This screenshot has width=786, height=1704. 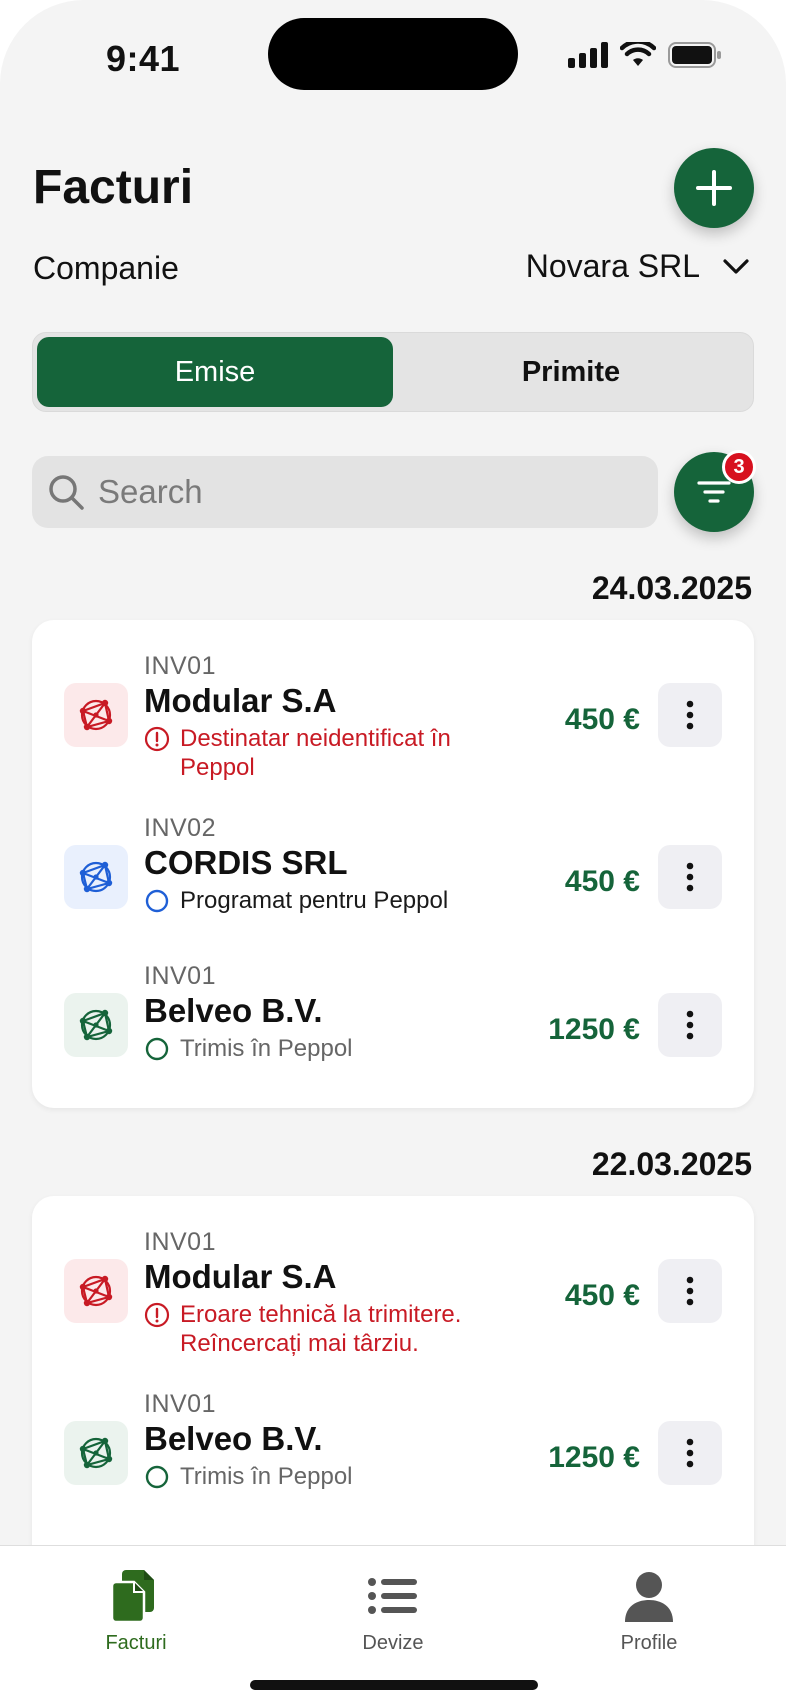 What do you see at coordinates (309, 753) in the screenshot?
I see `invoice-status: Destinatar neidentificat în Peppol` at bounding box center [309, 753].